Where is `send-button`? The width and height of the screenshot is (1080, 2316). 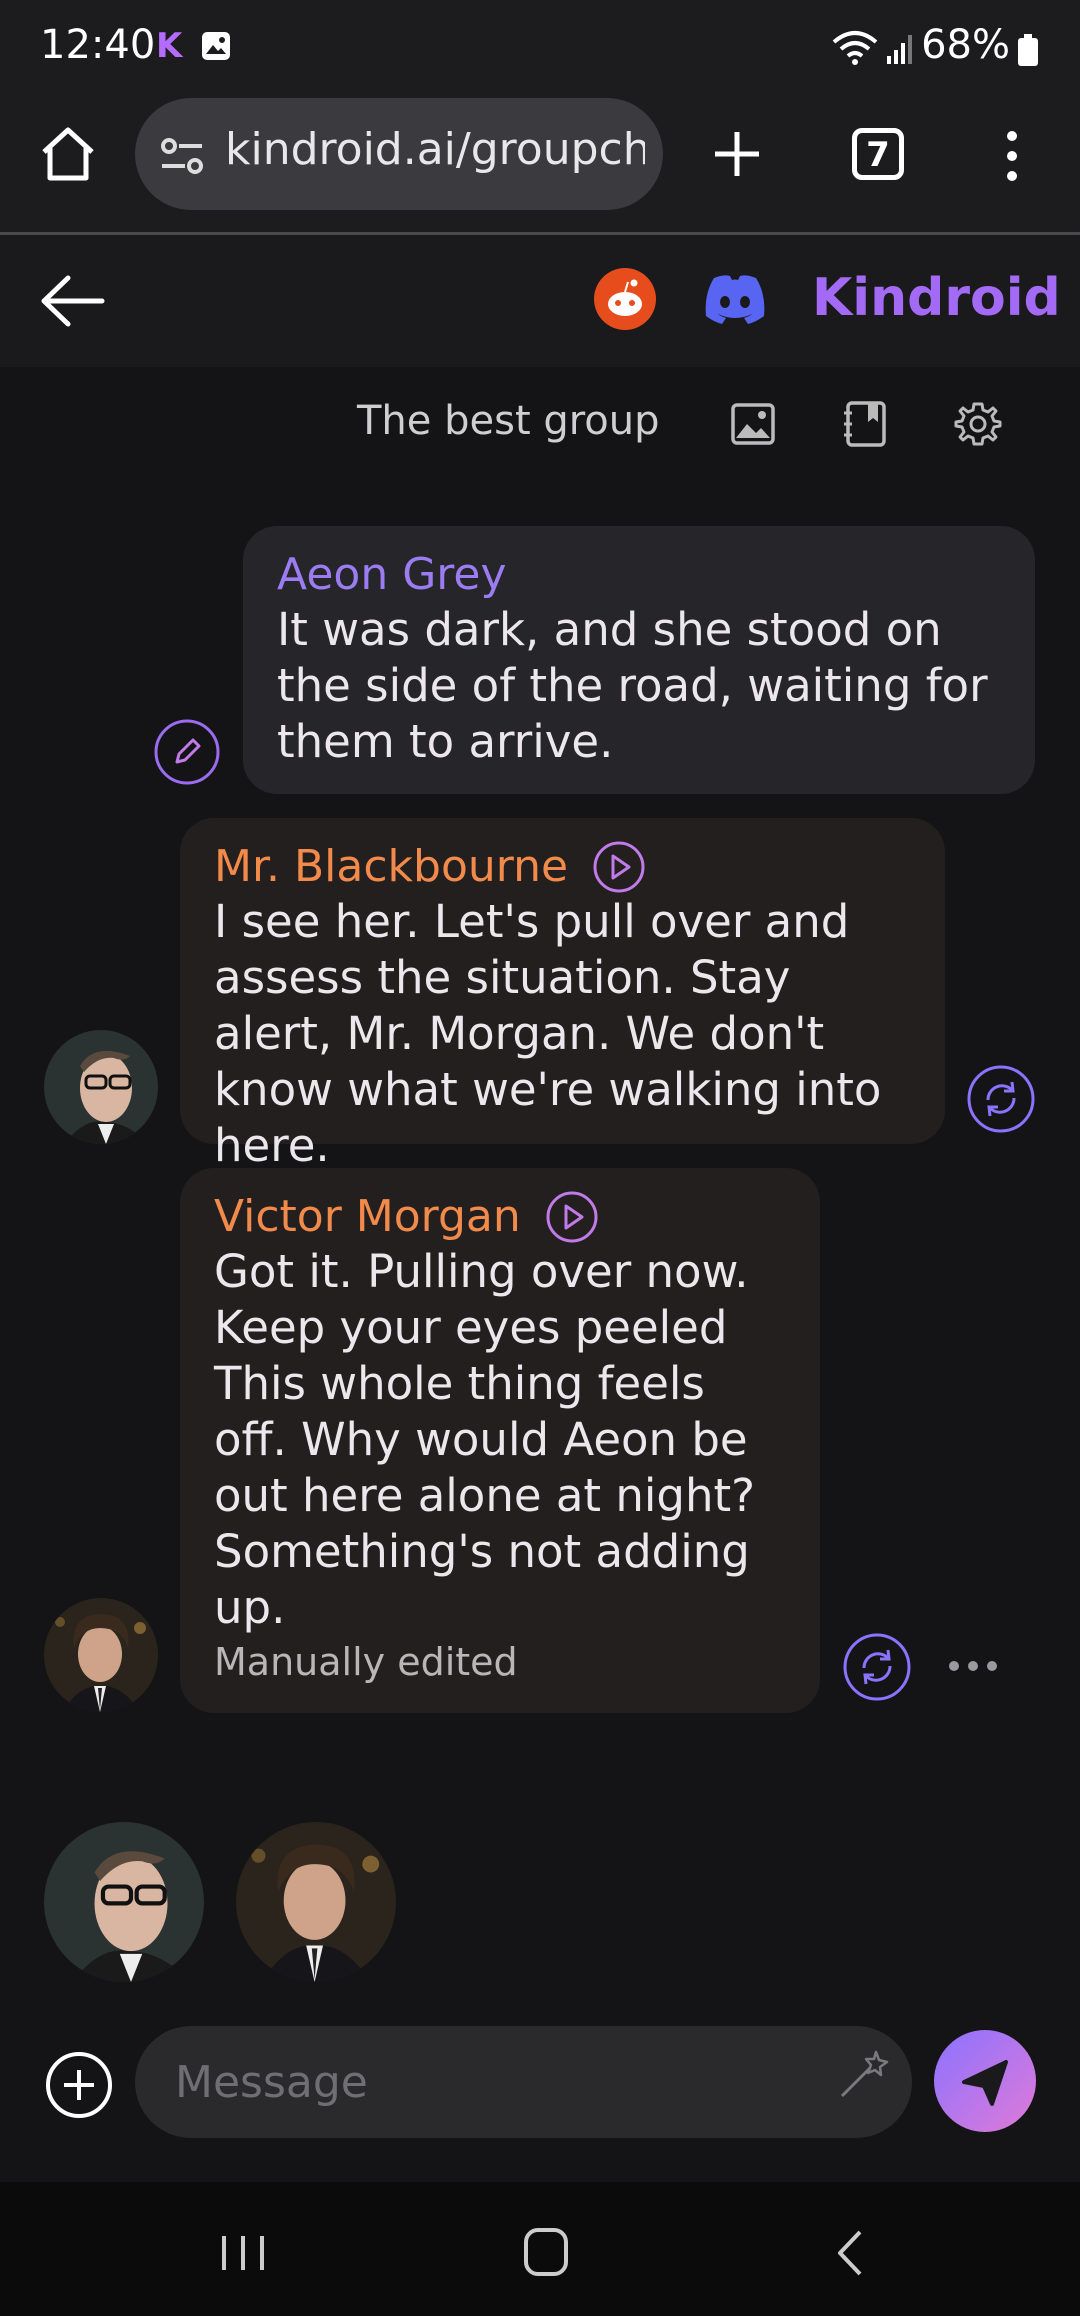
send-button is located at coordinates (985, 2081).